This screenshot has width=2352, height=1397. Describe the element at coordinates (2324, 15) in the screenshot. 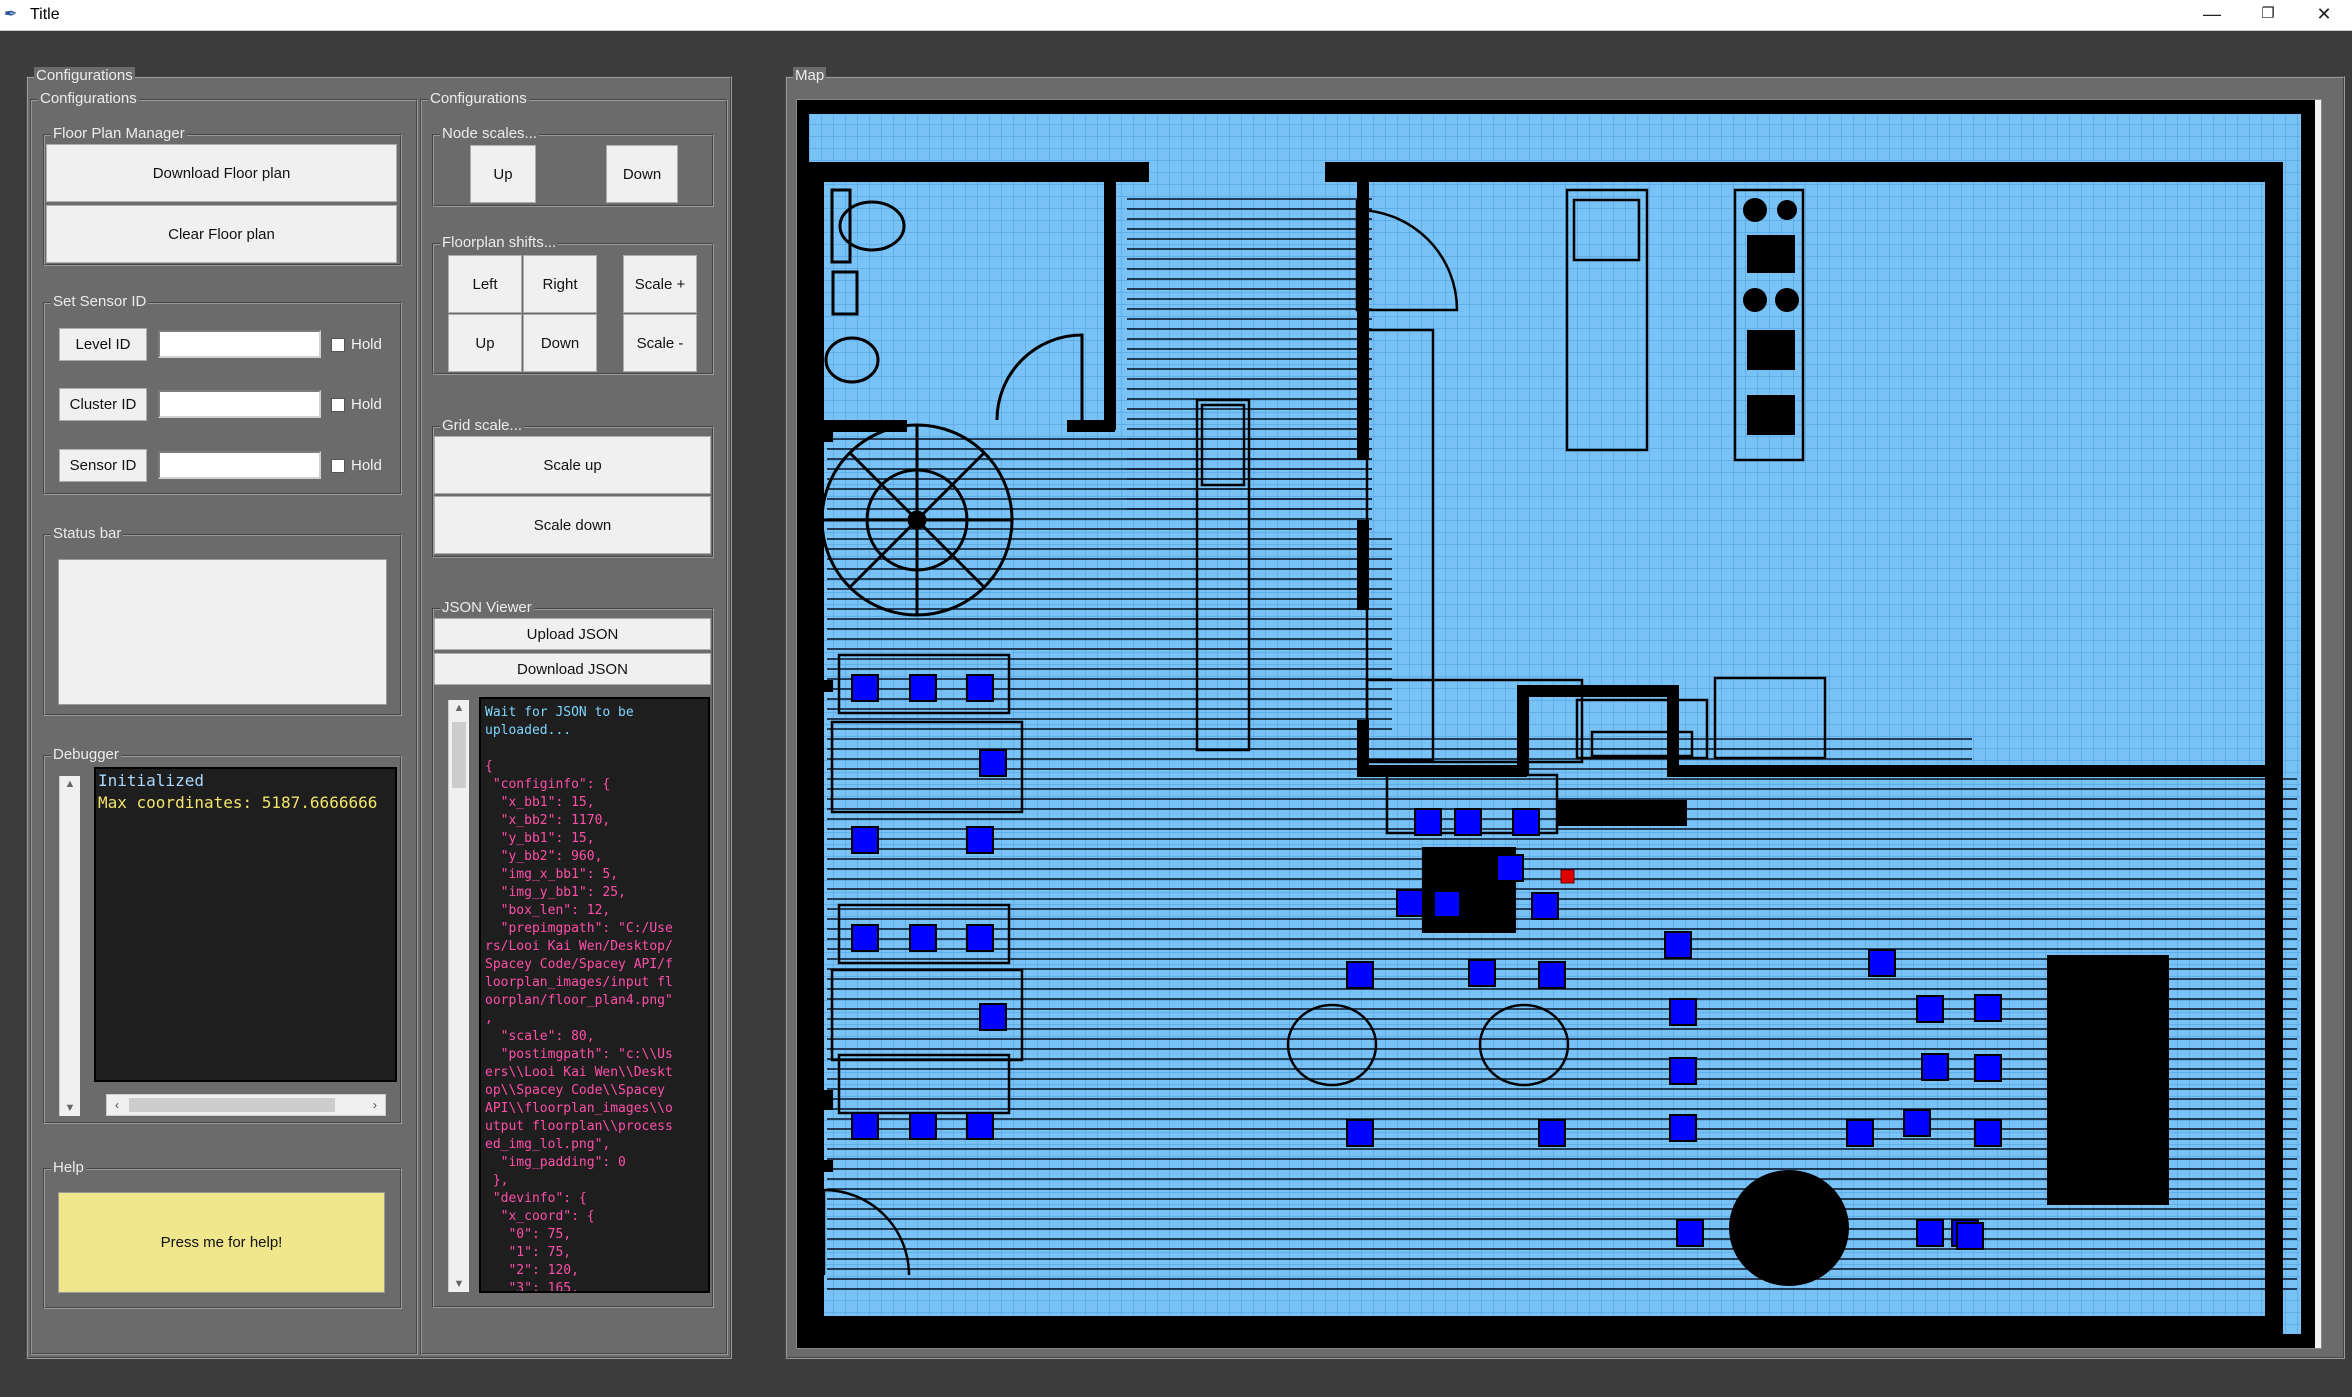

I see `close-button: ✕` at that location.